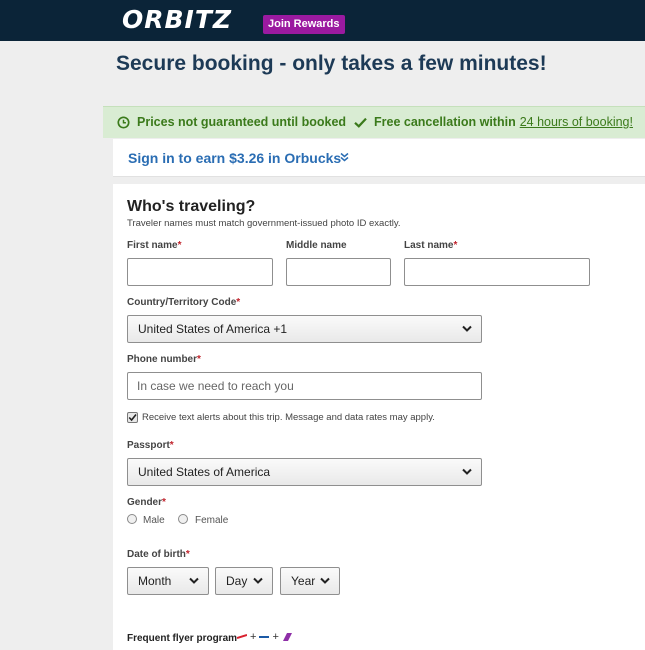 This screenshot has height=650, width=645. Describe the element at coordinates (237, 581) in the screenshot. I see `dob-day-value: Day` at that location.